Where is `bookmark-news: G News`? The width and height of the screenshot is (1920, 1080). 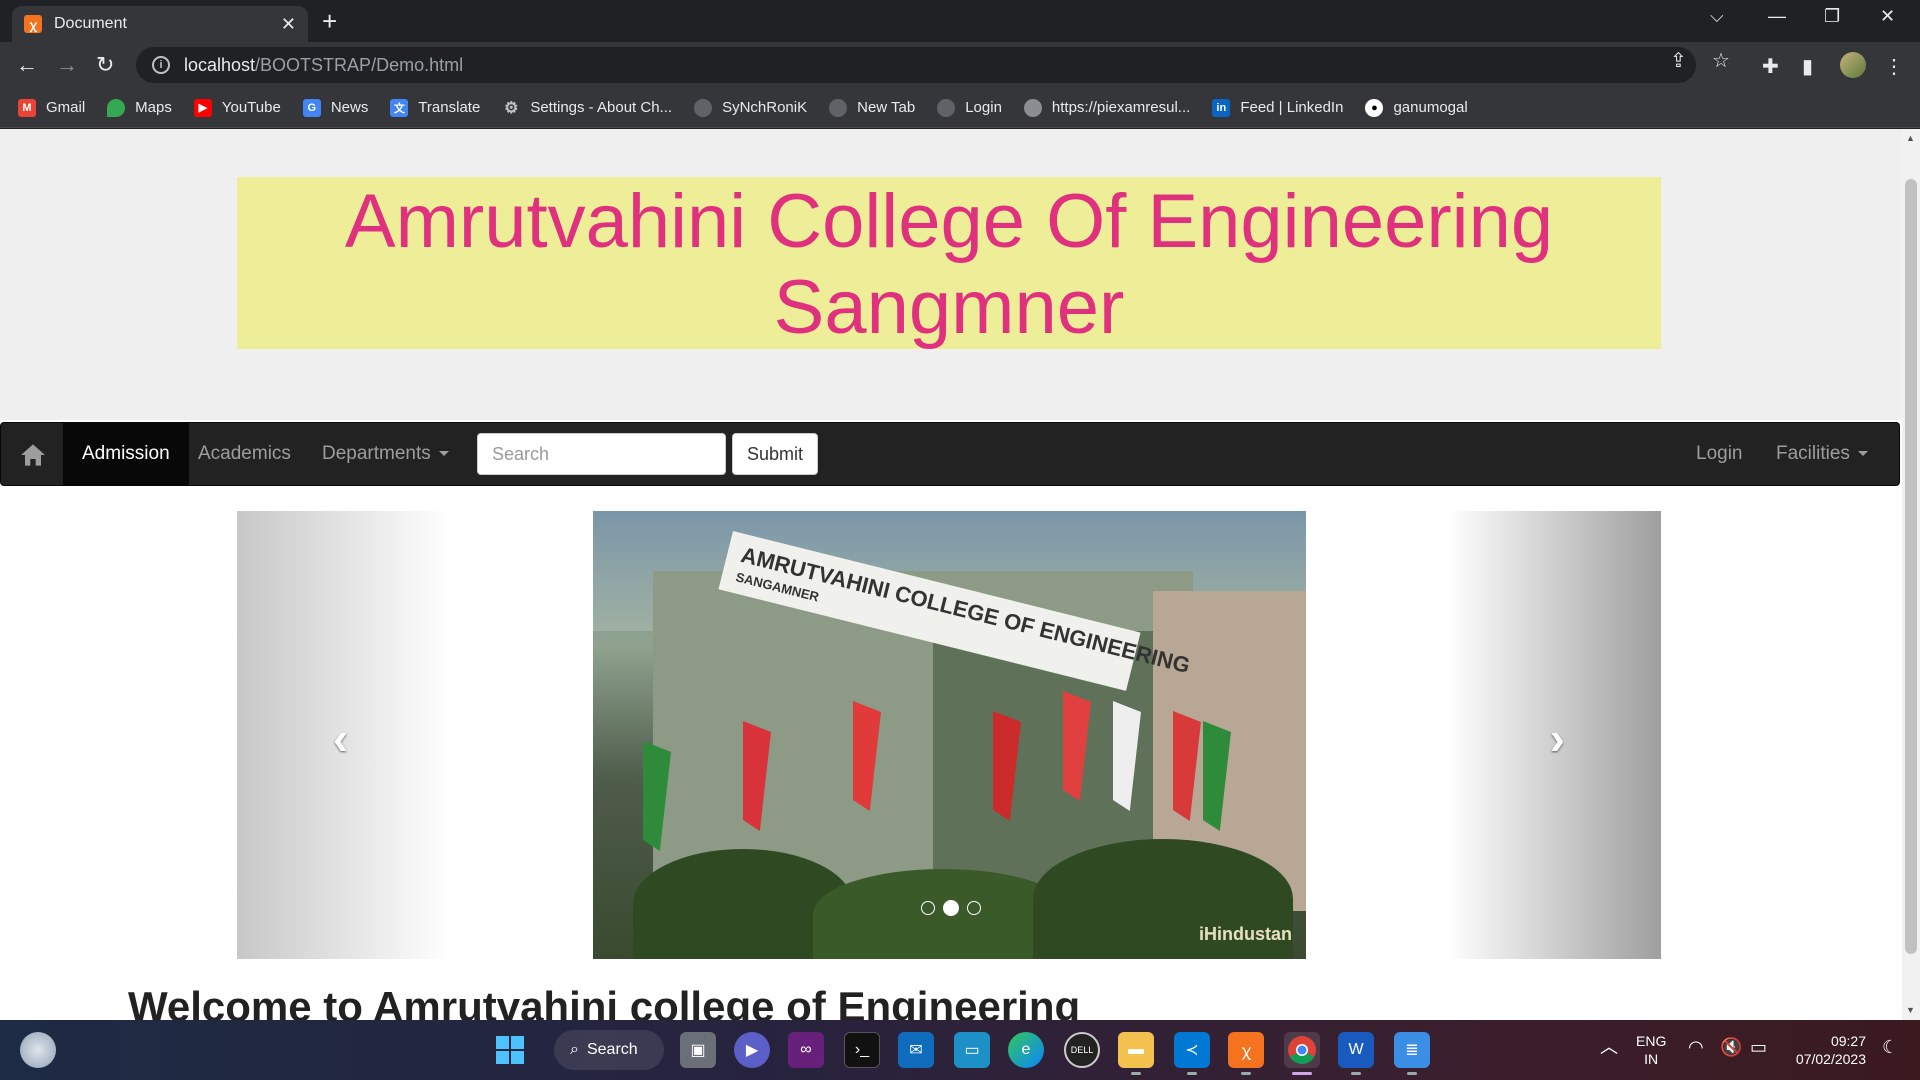
bookmark-news: G News is located at coordinates (335, 107).